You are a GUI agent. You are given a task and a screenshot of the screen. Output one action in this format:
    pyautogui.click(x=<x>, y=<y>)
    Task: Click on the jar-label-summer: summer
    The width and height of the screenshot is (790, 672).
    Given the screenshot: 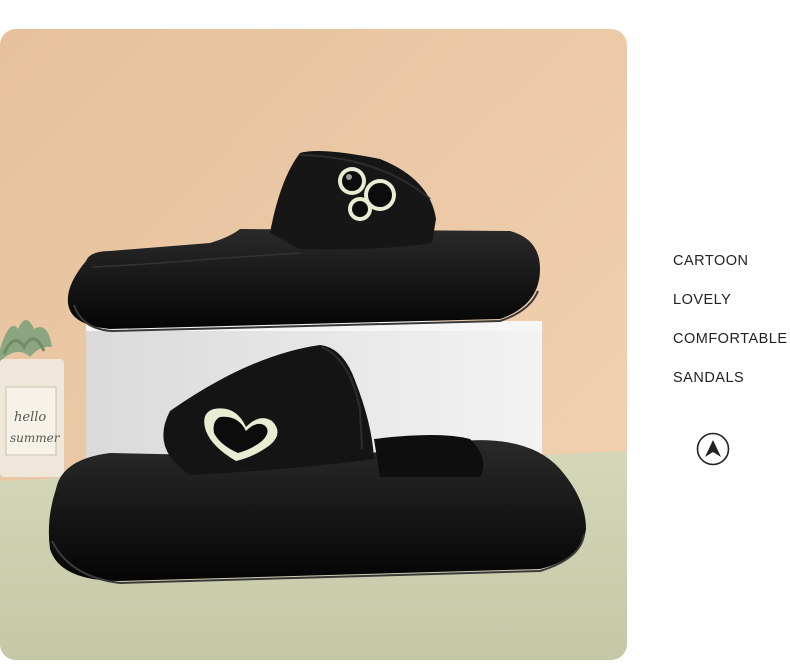 What is the action you would take?
    pyautogui.click(x=35, y=438)
    